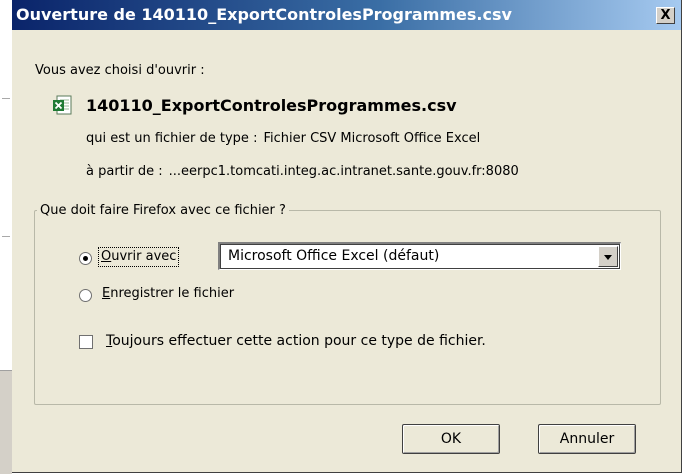  Describe the element at coordinates (106, 256) in the screenshot. I see `open-with-accesskey: O` at that location.